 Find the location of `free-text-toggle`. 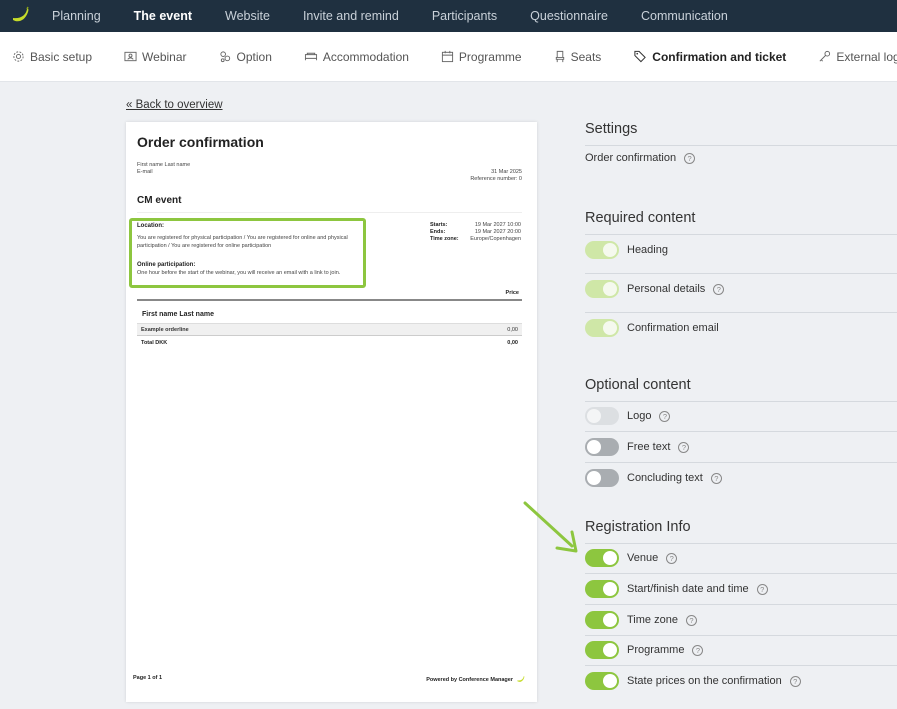

free-text-toggle is located at coordinates (602, 447).